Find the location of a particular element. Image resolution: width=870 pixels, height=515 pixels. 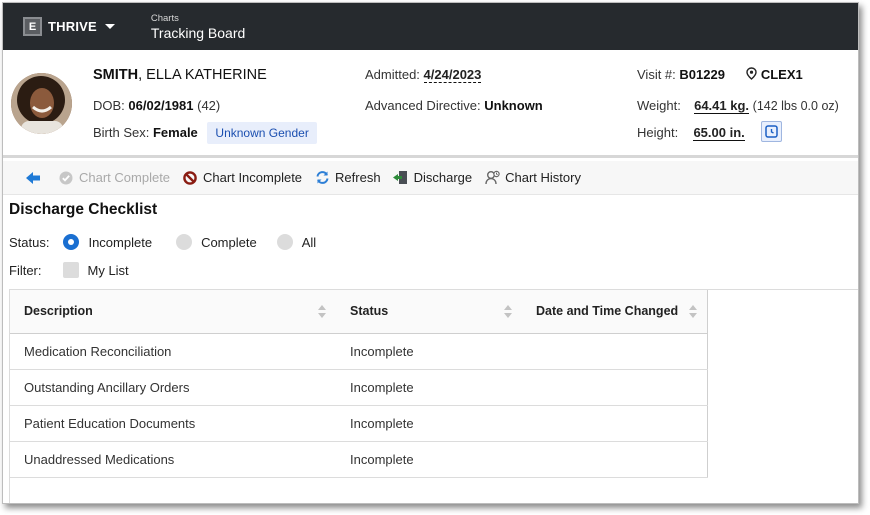

table-row: Medication Reconciliation Incomplete is located at coordinates (359, 351).